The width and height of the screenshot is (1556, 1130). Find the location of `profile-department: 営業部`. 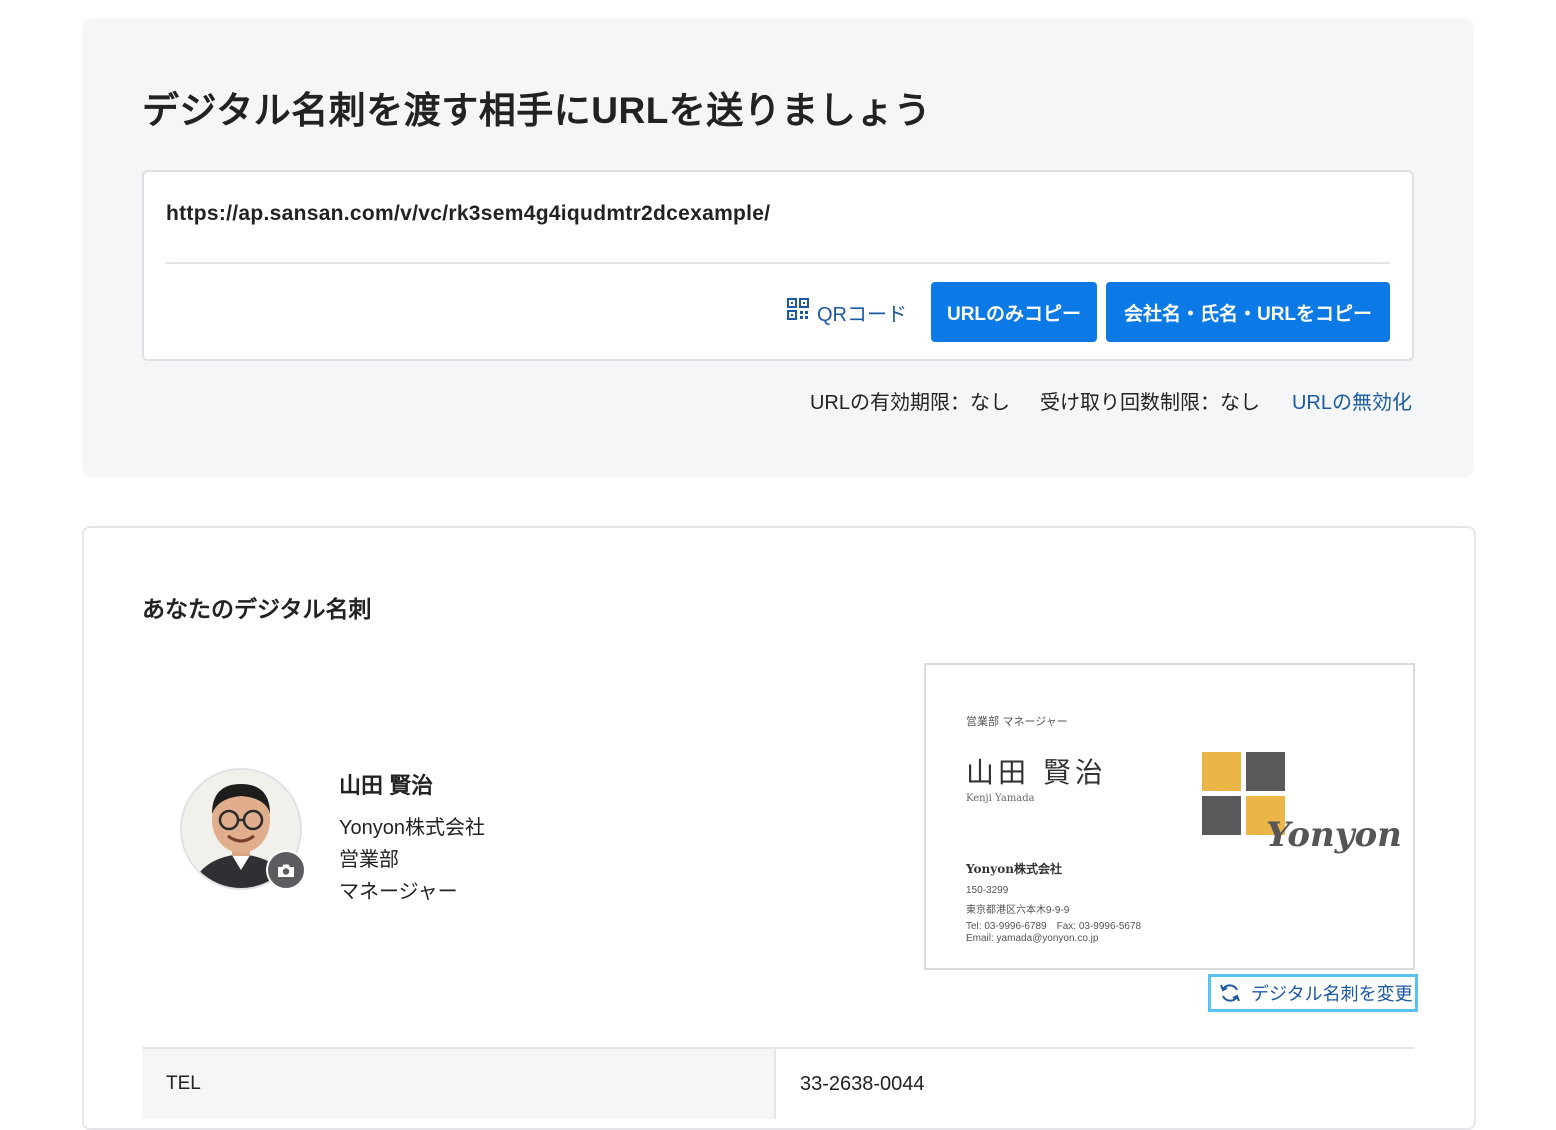

profile-department: 営業部 is located at coordinates (369, 860).